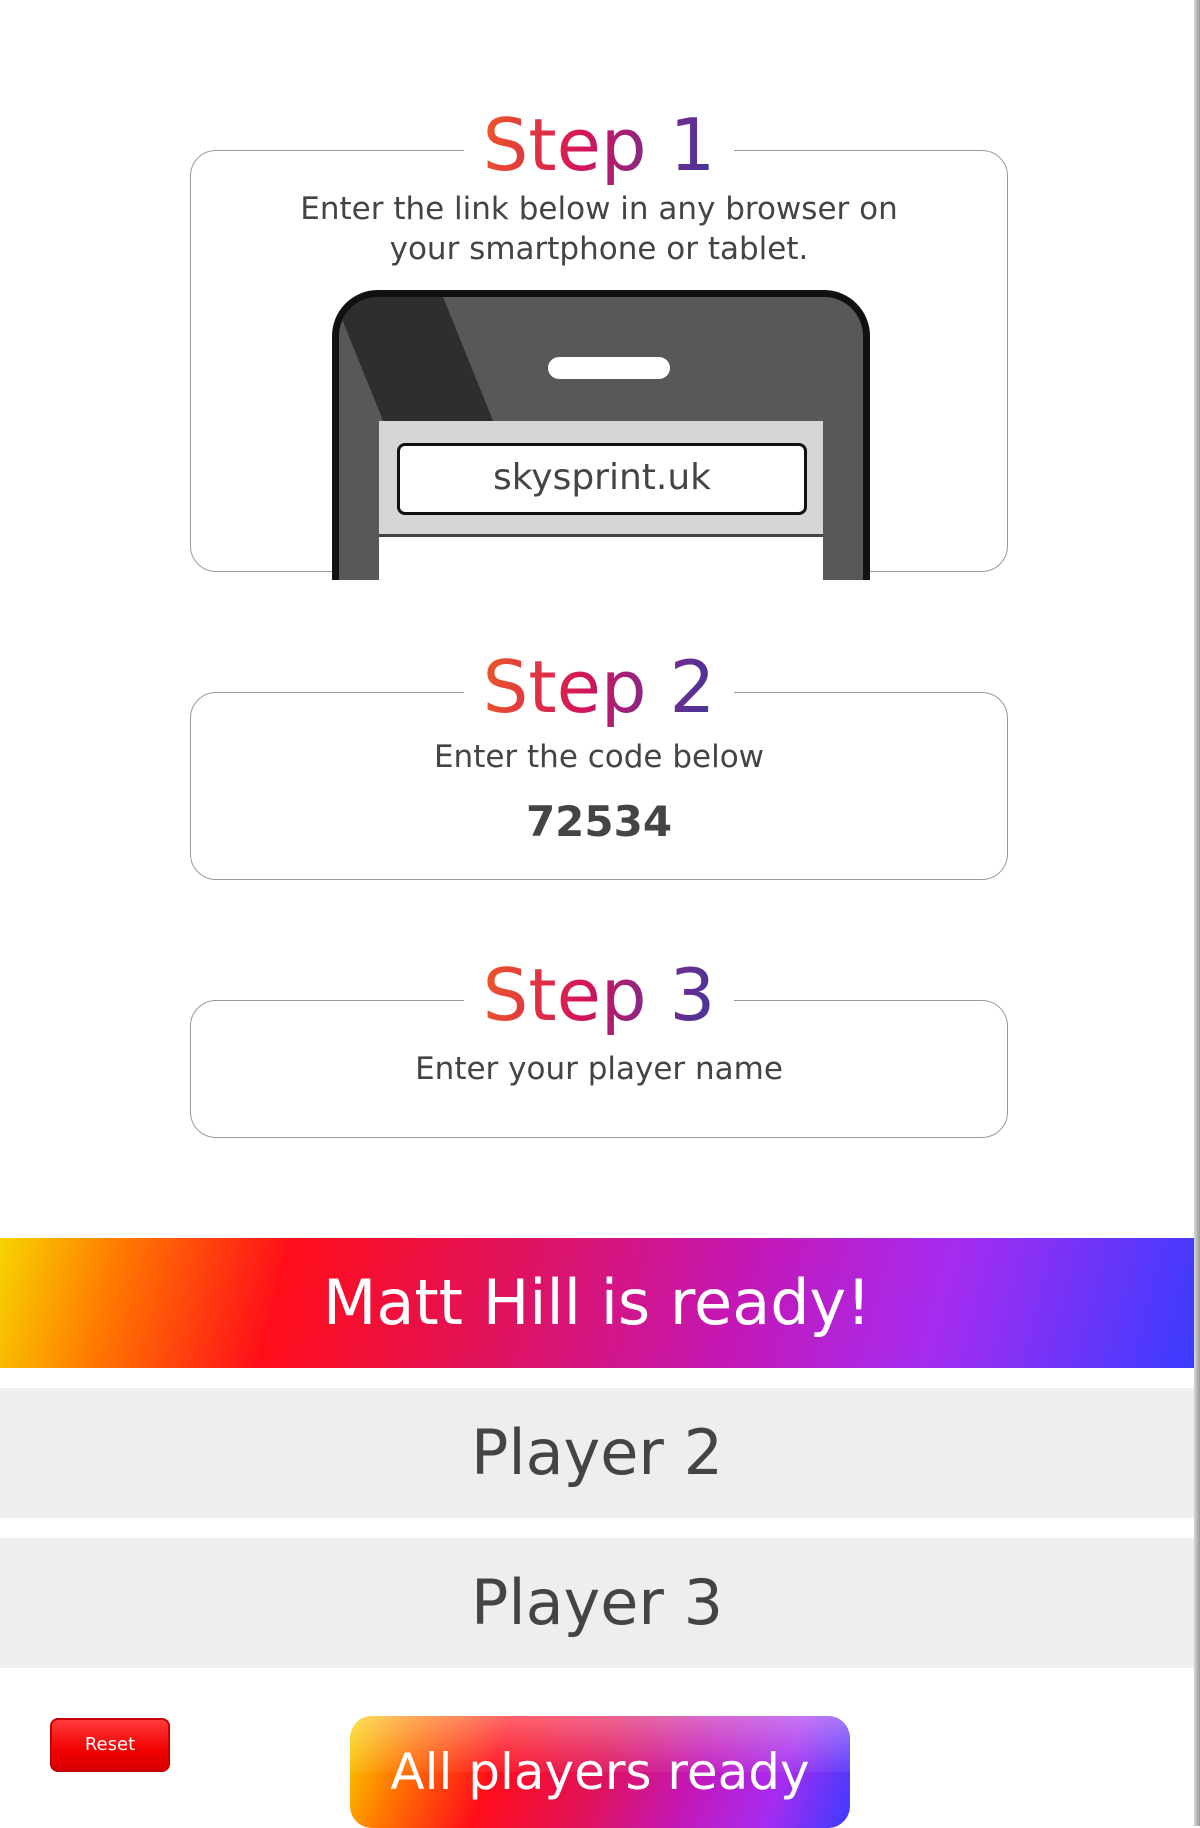 The height and width of the screenshot is (1828, 1200). I want to click on step-2-panel: Step 2 Enter the code below 72534, so click(599, 762).